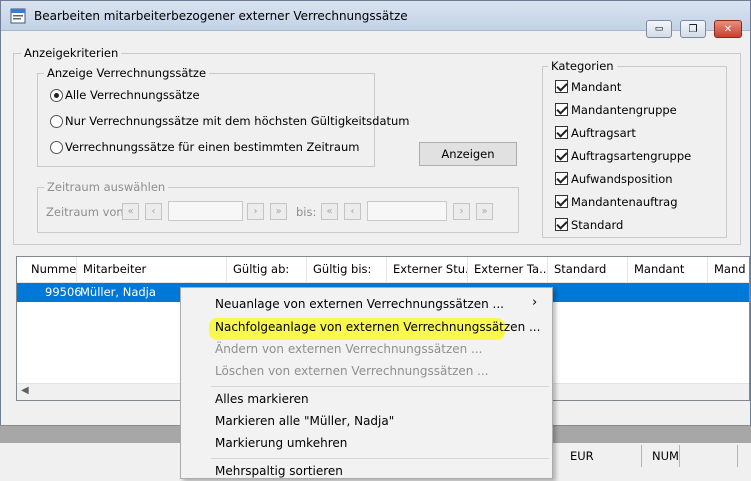 The image size is (751, 481). What do you see at coordinates (535, 302) in the screenshot?
I see `submenu-arrow-icon: ›` at bounding box center [535, 302].